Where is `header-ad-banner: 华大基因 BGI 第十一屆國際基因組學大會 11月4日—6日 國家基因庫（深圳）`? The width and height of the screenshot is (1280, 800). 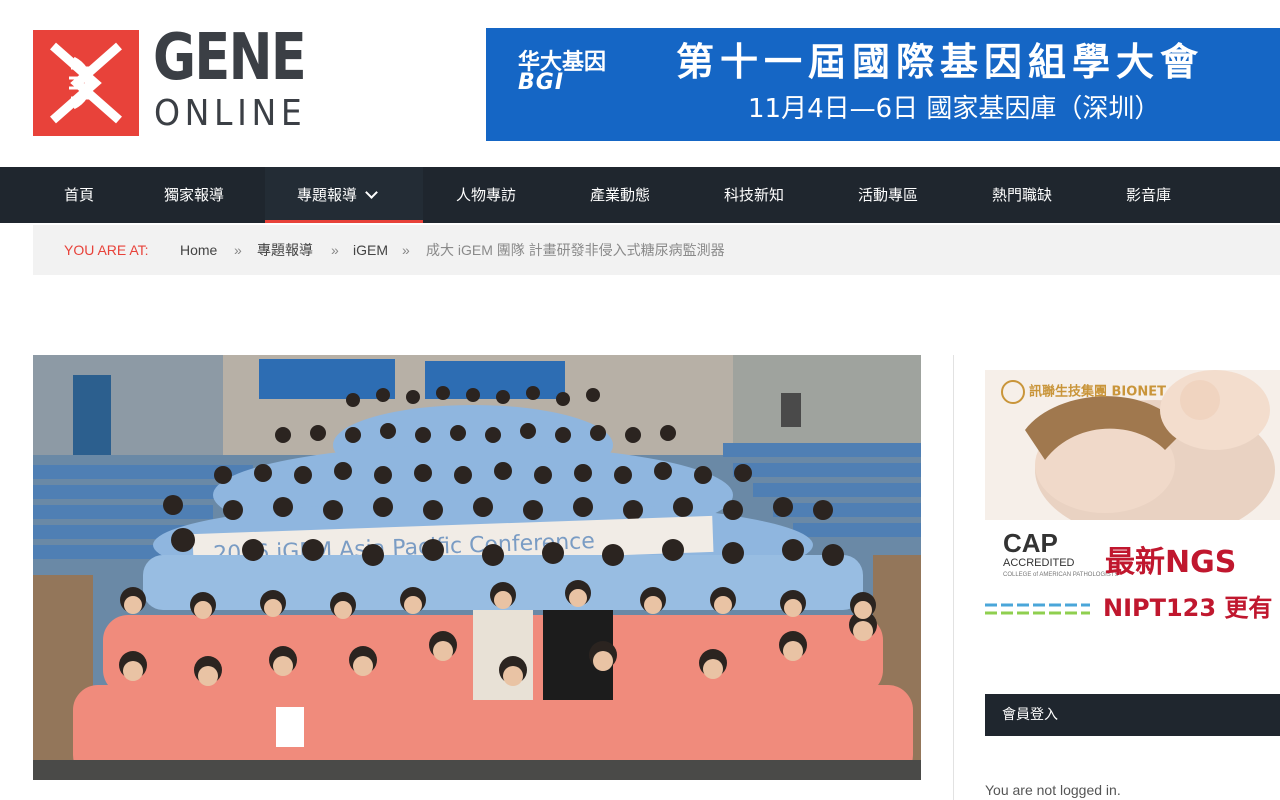 header-ad-banner: 华大基因 BGI 第十一屆國際基因組學大會 11月4日—6日 國家基因庫（深圳） is located at coordinates (883, 84).